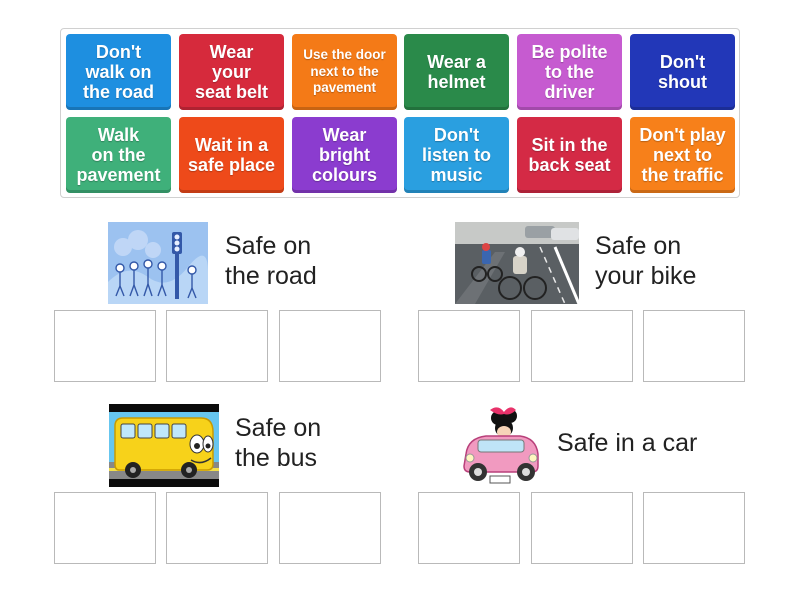  I want to click on answer-tile: Wait in a safe place, so click(231, 155).